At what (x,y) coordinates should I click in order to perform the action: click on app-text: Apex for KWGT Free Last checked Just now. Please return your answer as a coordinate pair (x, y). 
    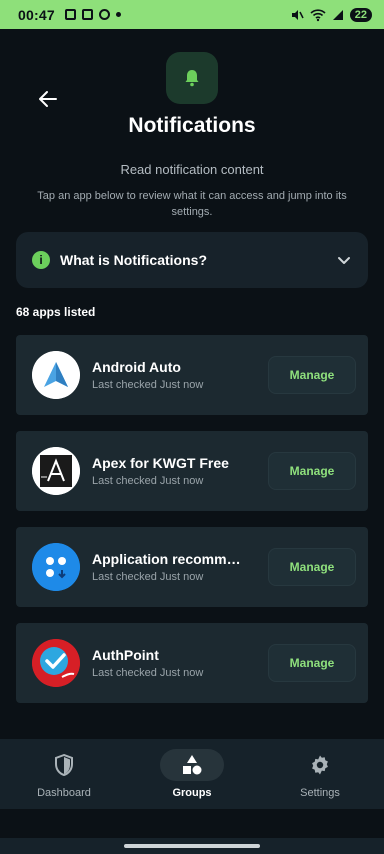
    Looking at the image, I should click on (180, 471).